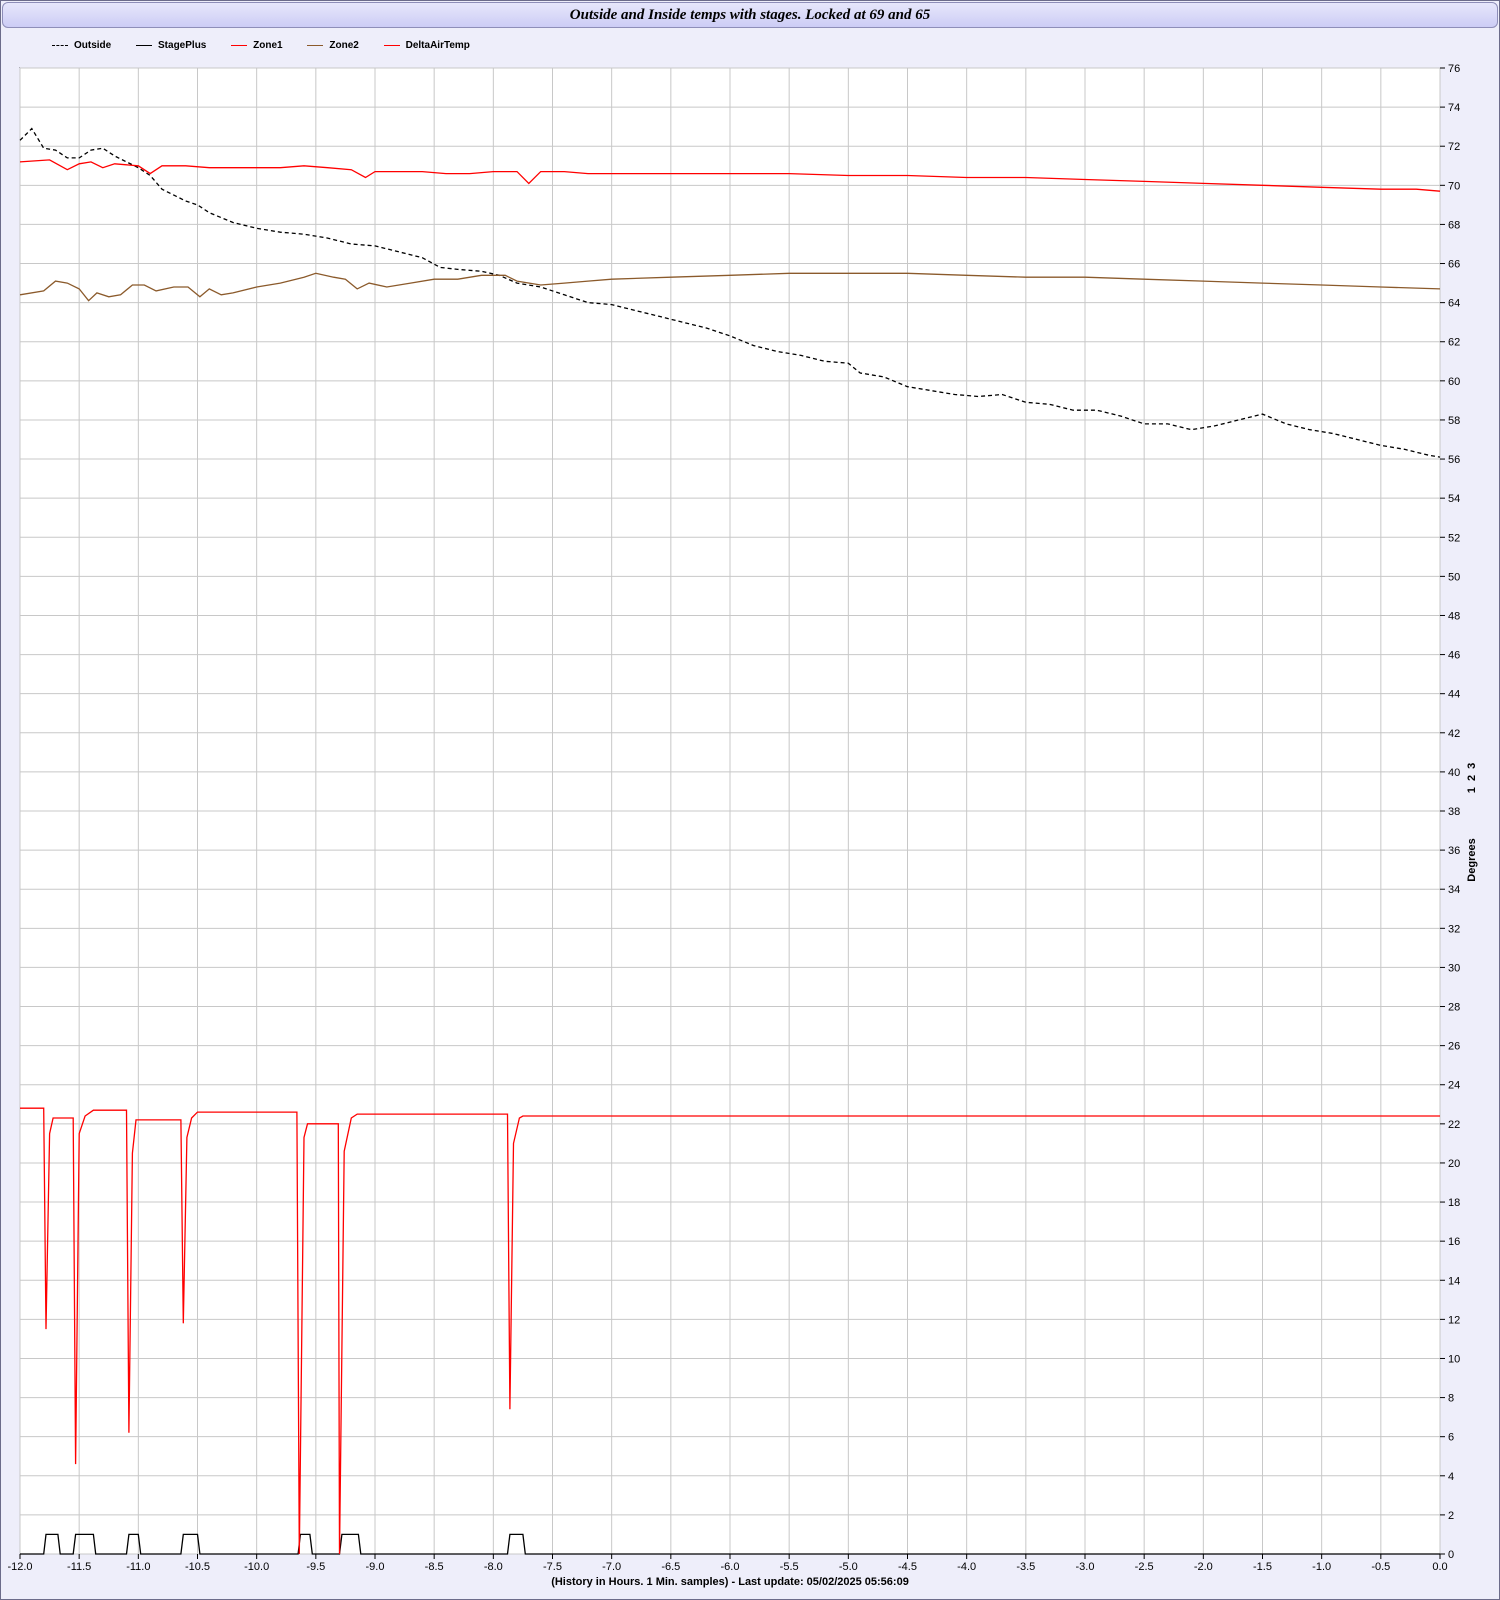 The image size is (1500, 1600). What do you see at coordinates (1454, 460) in the screenshot?
I see `y-tick-label: 56` at bounding box center [1454, 460].